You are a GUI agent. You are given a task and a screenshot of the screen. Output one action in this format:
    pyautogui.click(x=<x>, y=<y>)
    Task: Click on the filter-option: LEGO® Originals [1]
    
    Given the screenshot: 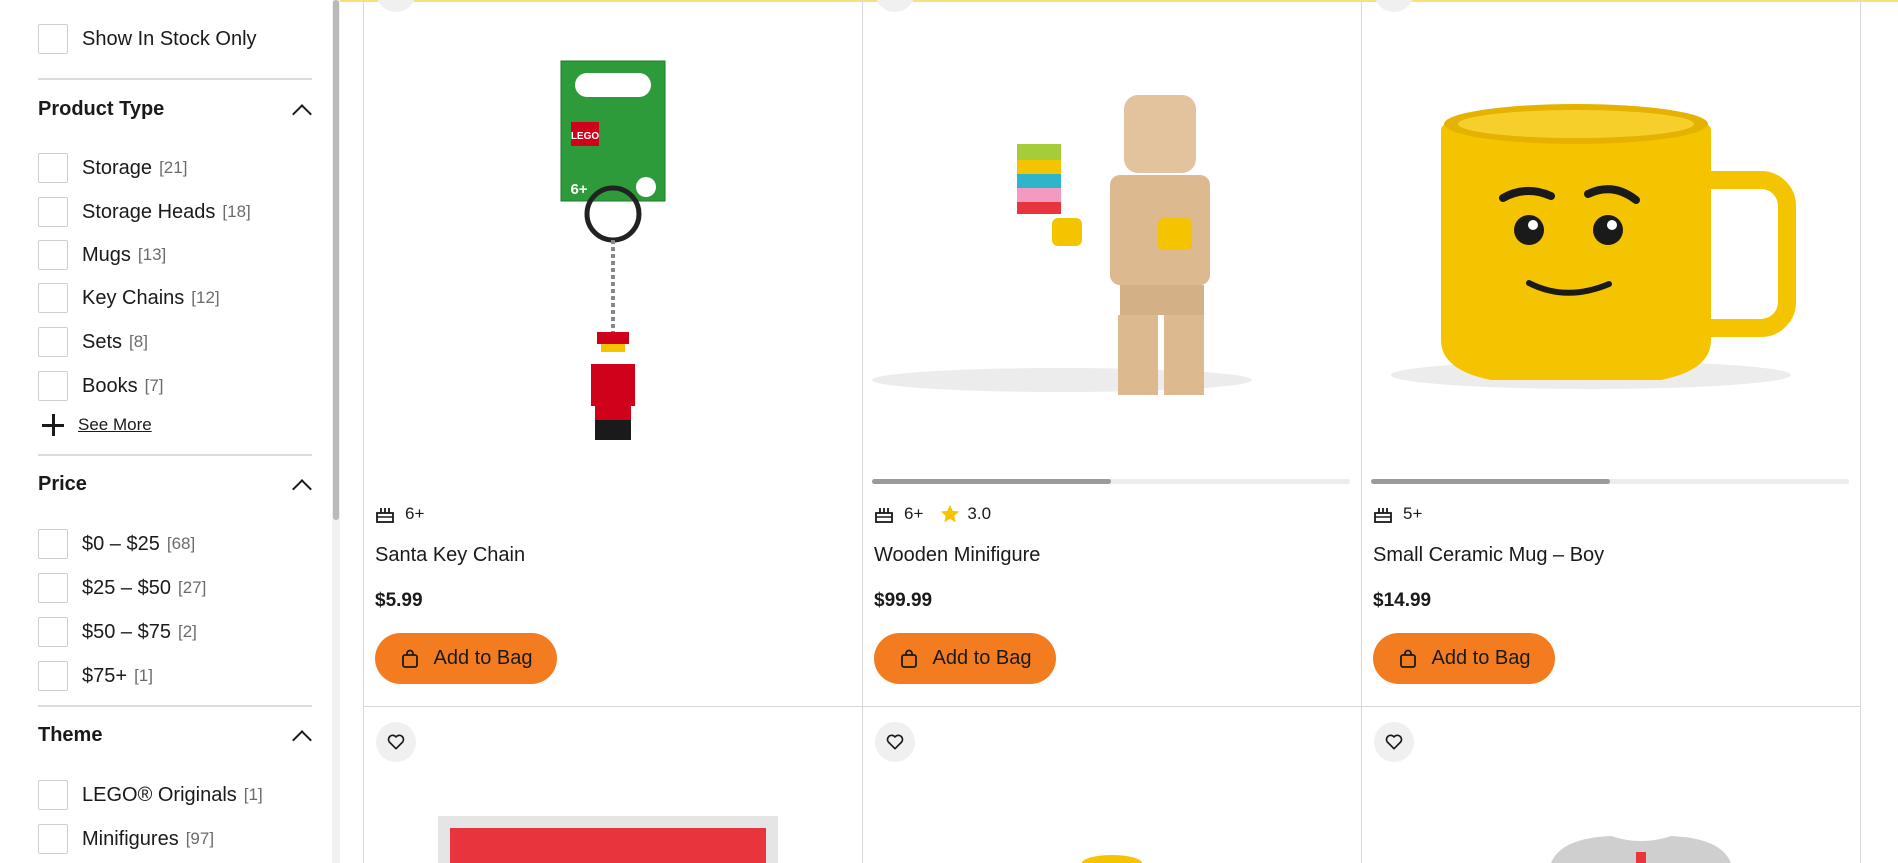 What is the action you would take?
    pyautogui.click(x=150, y=795)
    